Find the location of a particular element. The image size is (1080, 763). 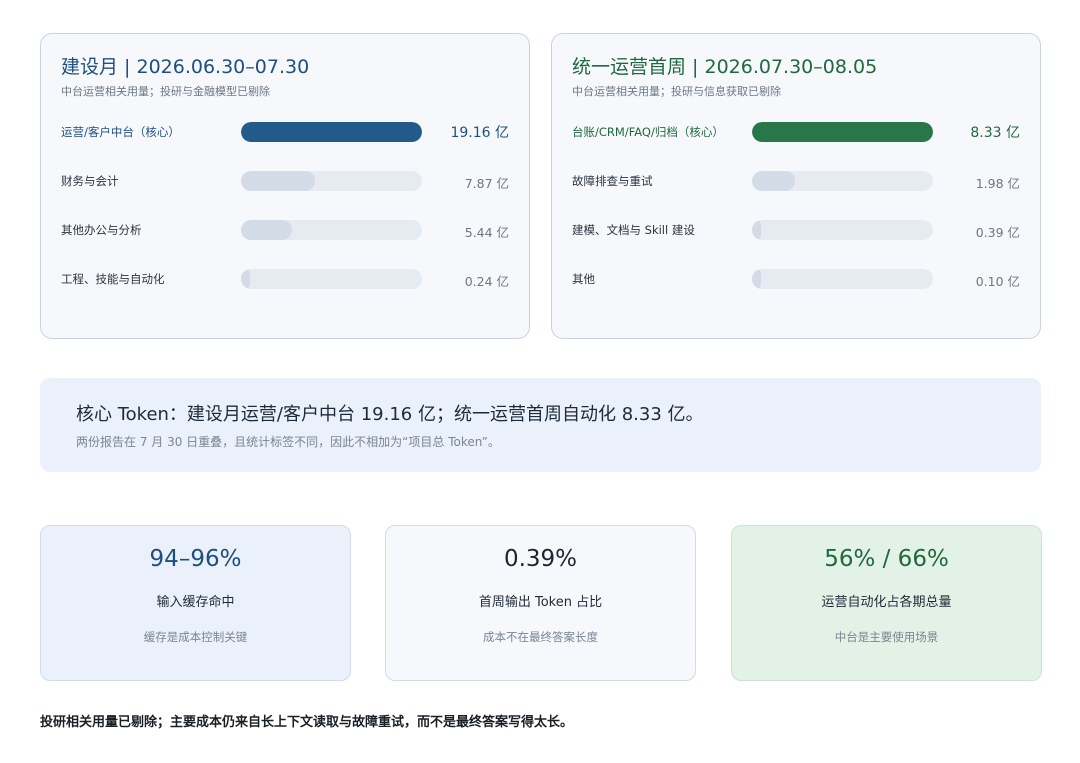

stat-note: 缓存是成本控制关键 is located at coordinates (195, 637).